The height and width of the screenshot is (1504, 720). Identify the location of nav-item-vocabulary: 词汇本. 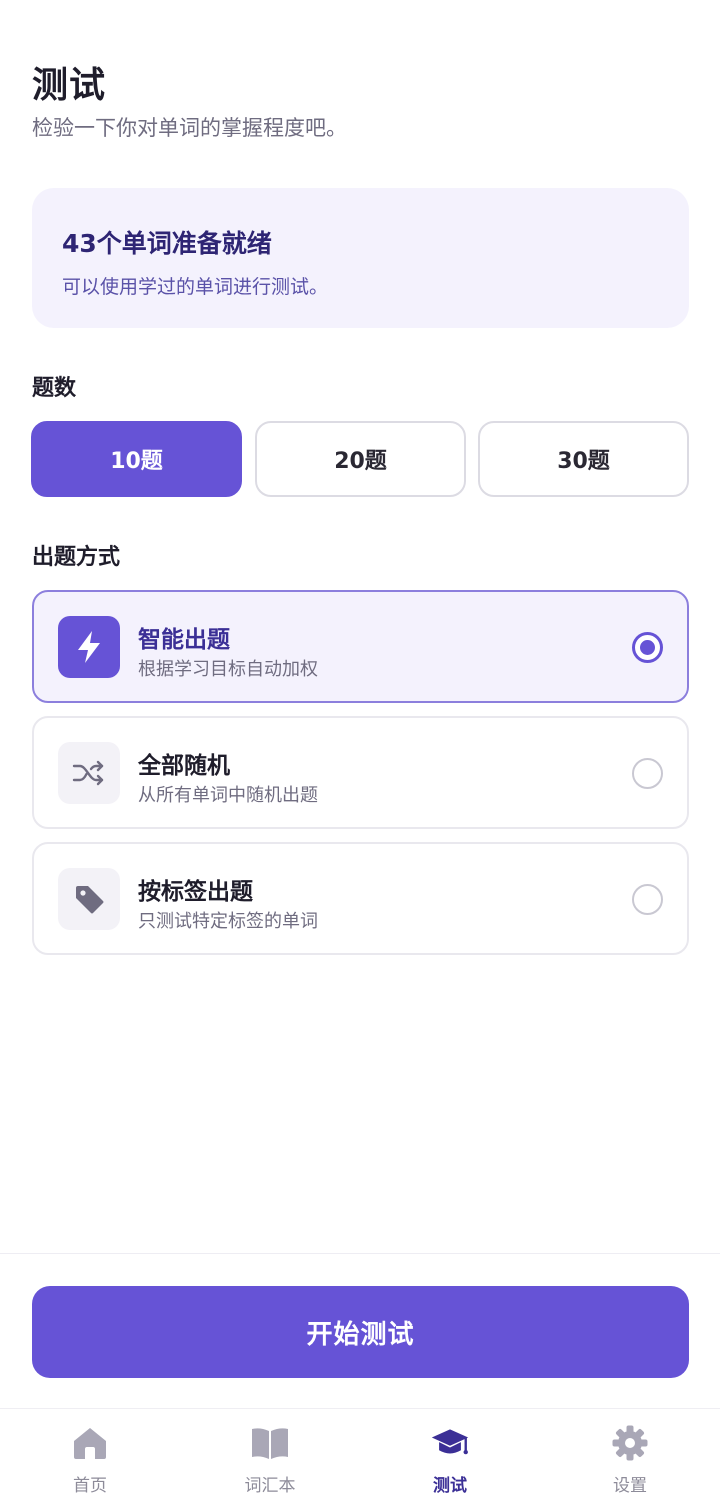
(270, 1456).